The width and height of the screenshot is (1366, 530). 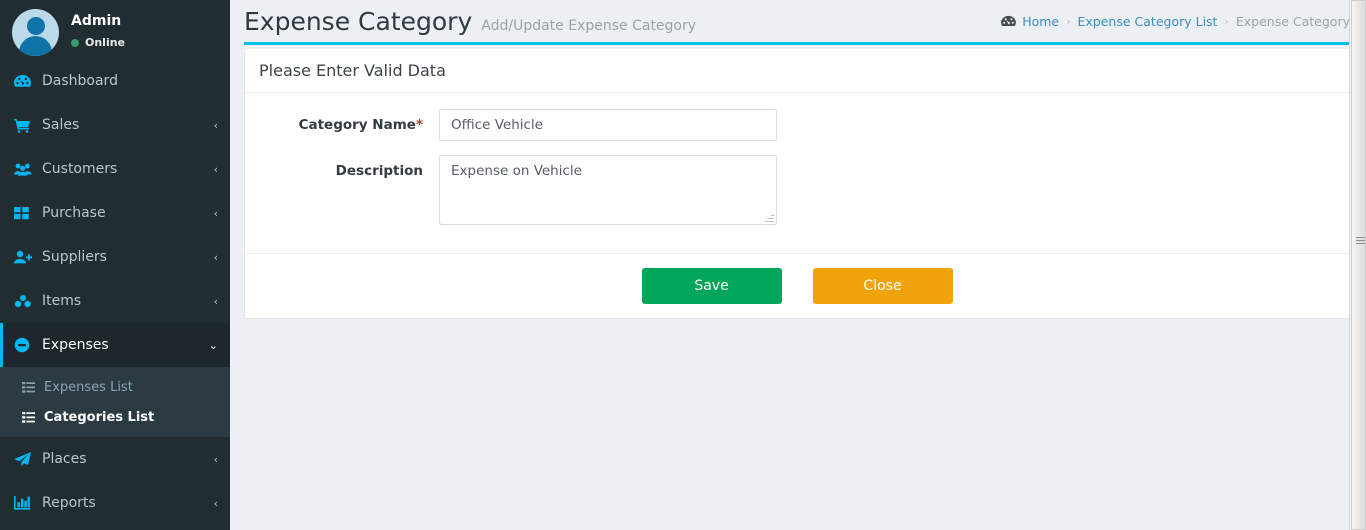 I want to click on page-subtitle: Add/Update Expense Category, so click(x=589, y=25).